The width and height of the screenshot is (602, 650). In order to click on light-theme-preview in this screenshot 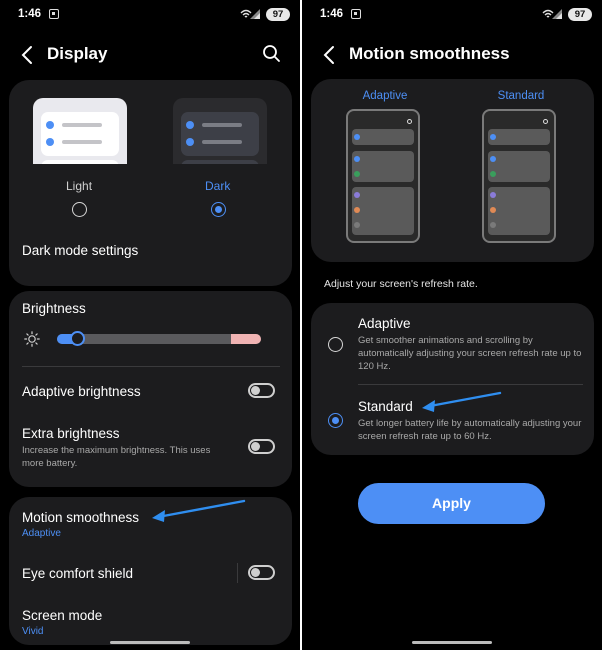, I will do `click(80, 131)`.